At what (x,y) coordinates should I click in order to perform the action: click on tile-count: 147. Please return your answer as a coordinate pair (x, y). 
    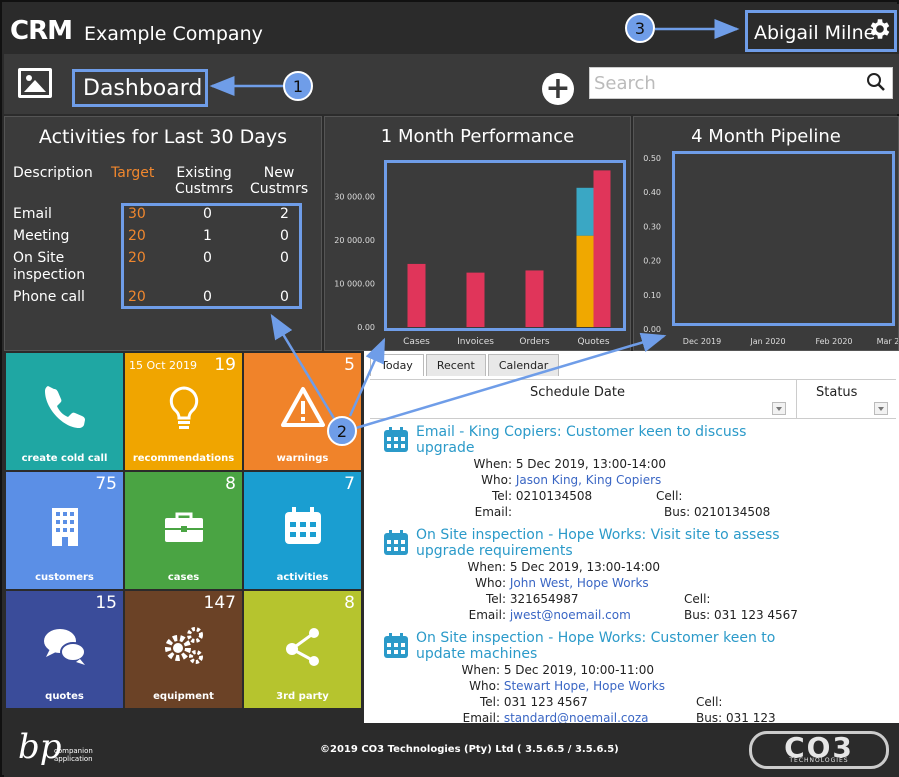
    Looking at the image, I should click on (219, 603).